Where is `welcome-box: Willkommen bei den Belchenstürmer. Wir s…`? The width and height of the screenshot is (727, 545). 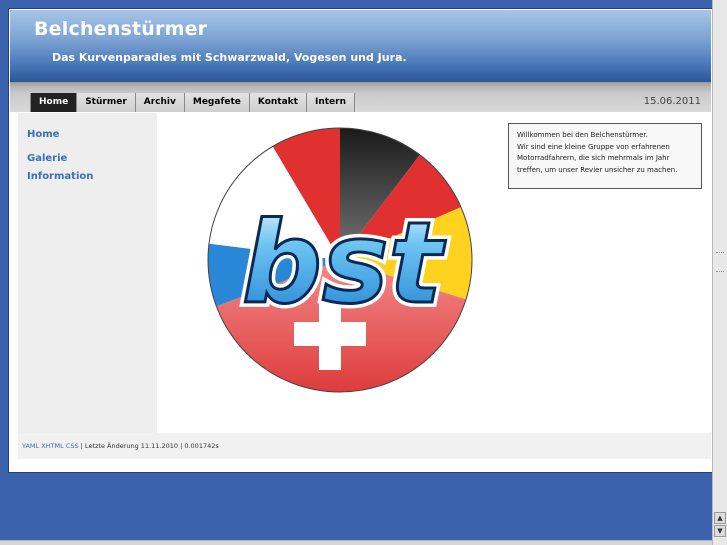 welcome-box: Willkommen bei den Belchenstürmer. Wir s… is located at coordinates (605, 156).